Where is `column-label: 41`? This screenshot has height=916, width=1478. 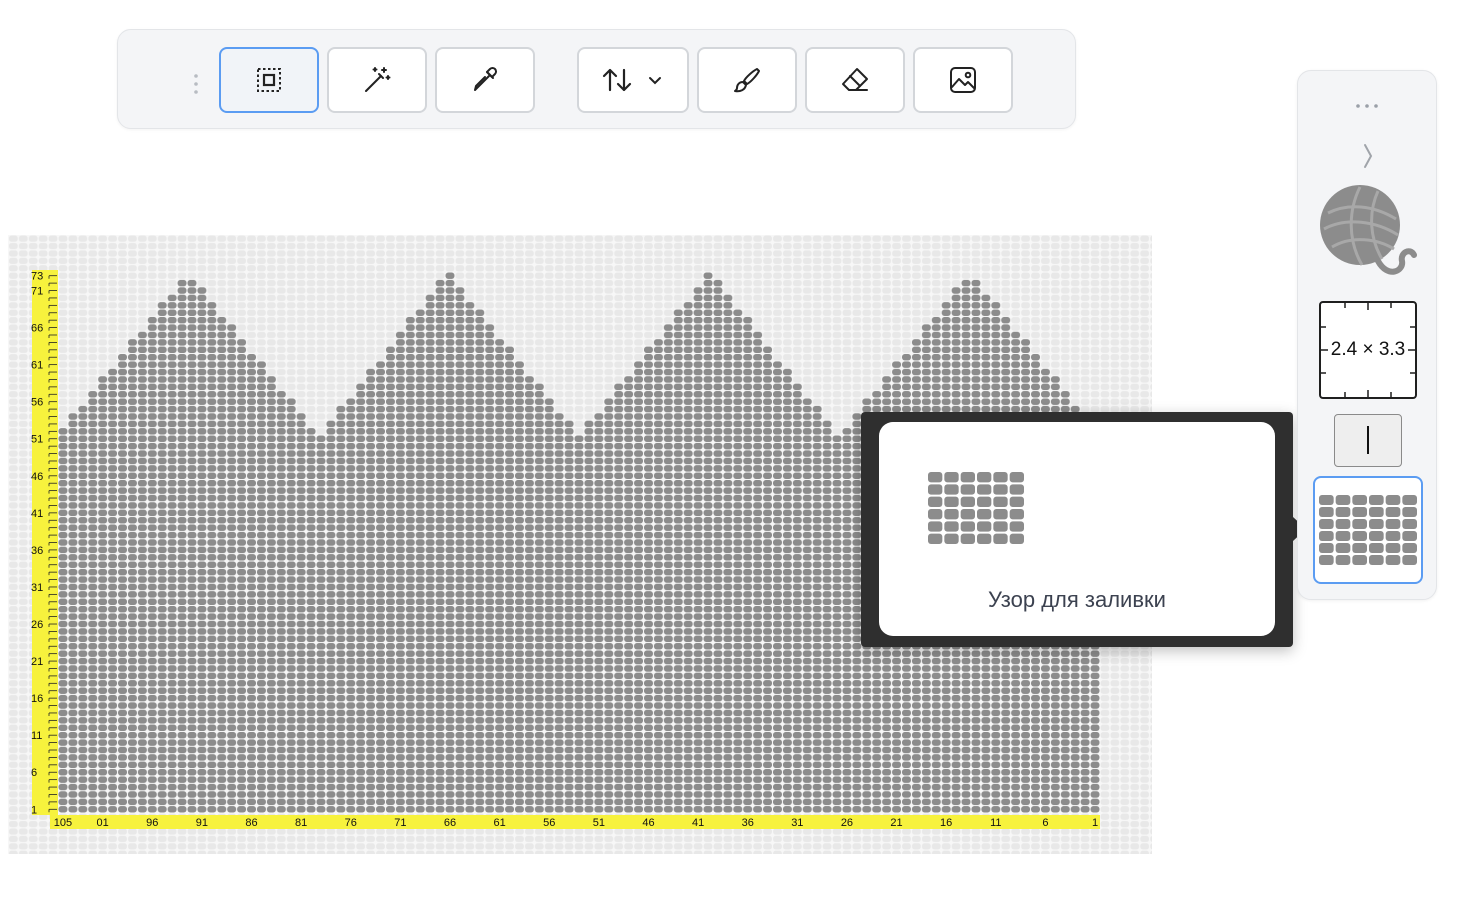
column-label: 41 is located at coordinates (698, 823).